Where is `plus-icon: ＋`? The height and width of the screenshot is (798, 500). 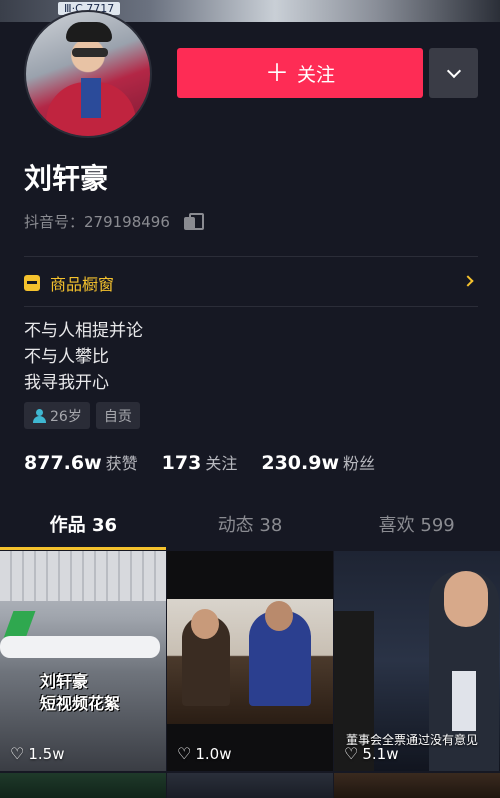
plus-icon: ＋ is located at coordinates (276, 73).